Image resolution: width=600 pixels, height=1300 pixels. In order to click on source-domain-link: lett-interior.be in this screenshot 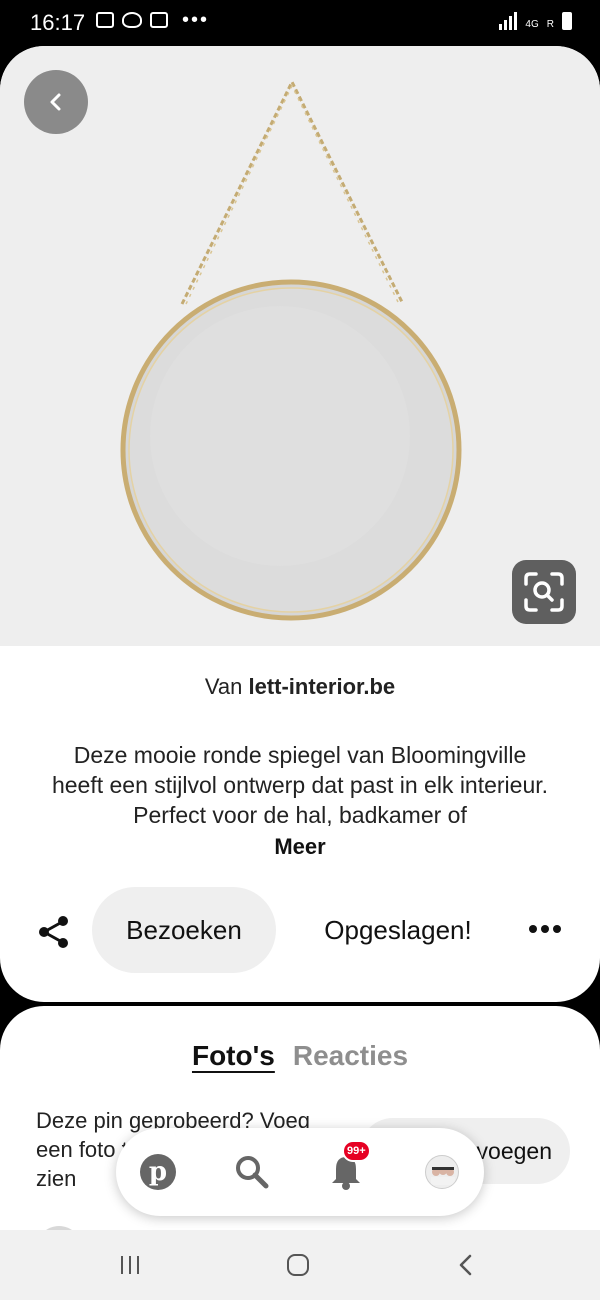, I will do `click(321, 686)`.